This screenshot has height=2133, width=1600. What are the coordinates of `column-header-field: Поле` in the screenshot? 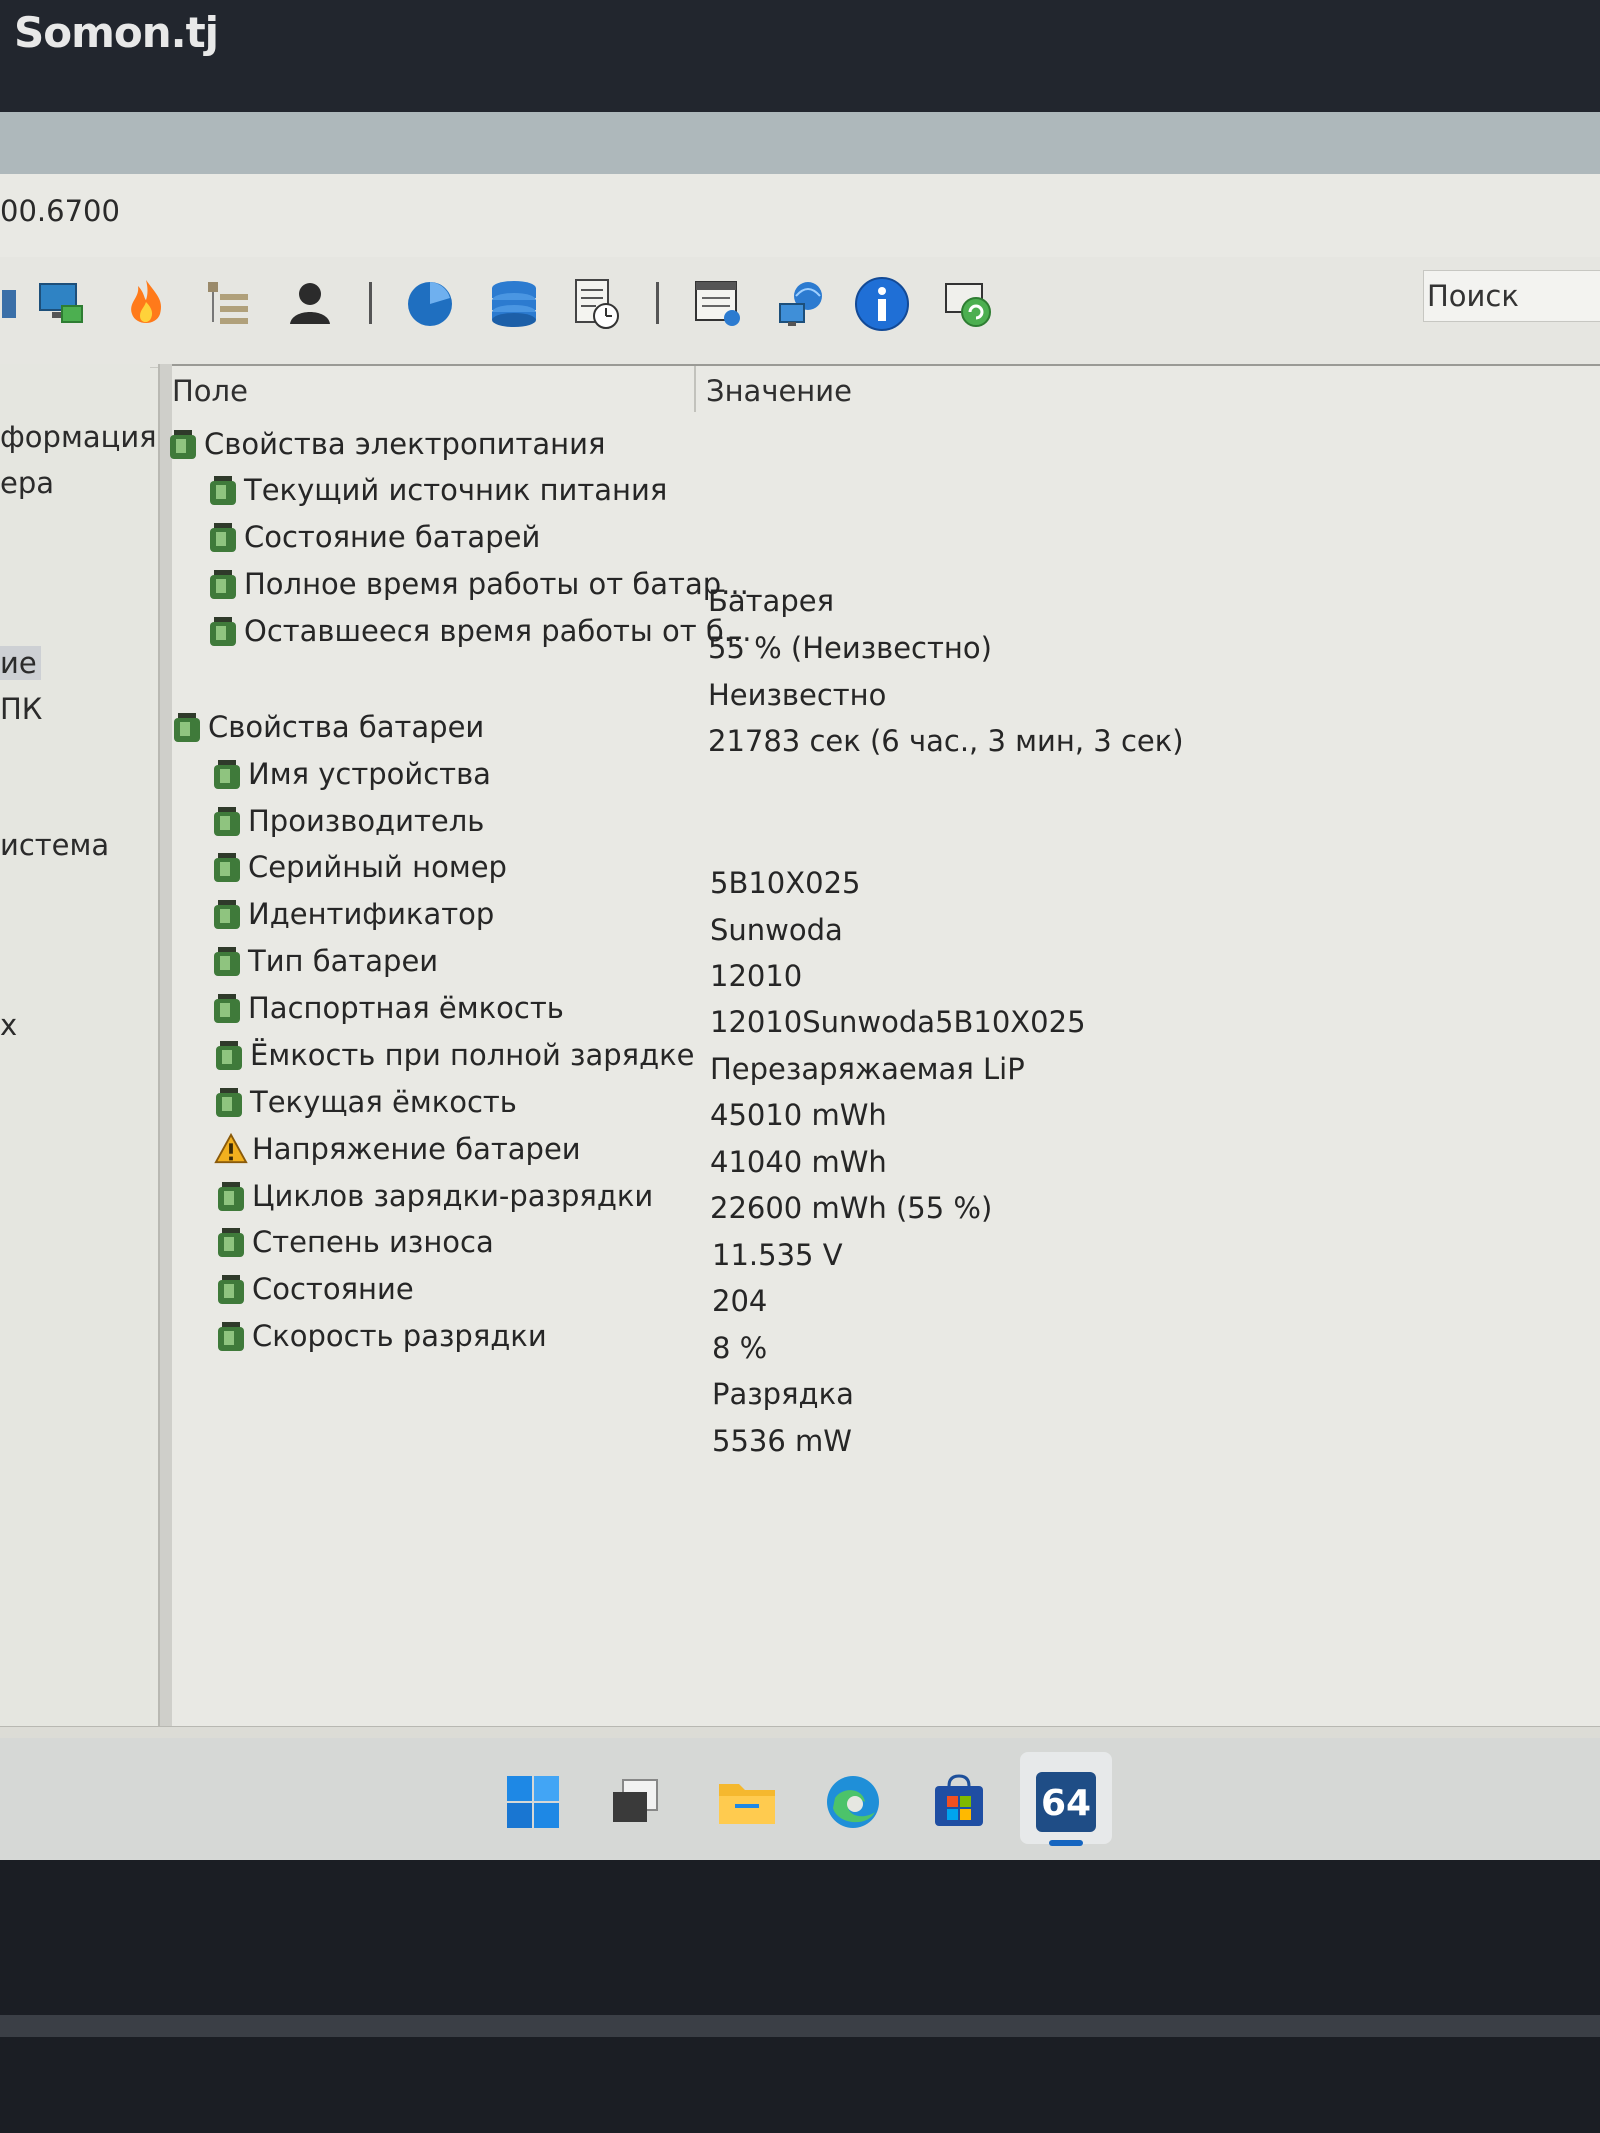 It's located at (210, 391).